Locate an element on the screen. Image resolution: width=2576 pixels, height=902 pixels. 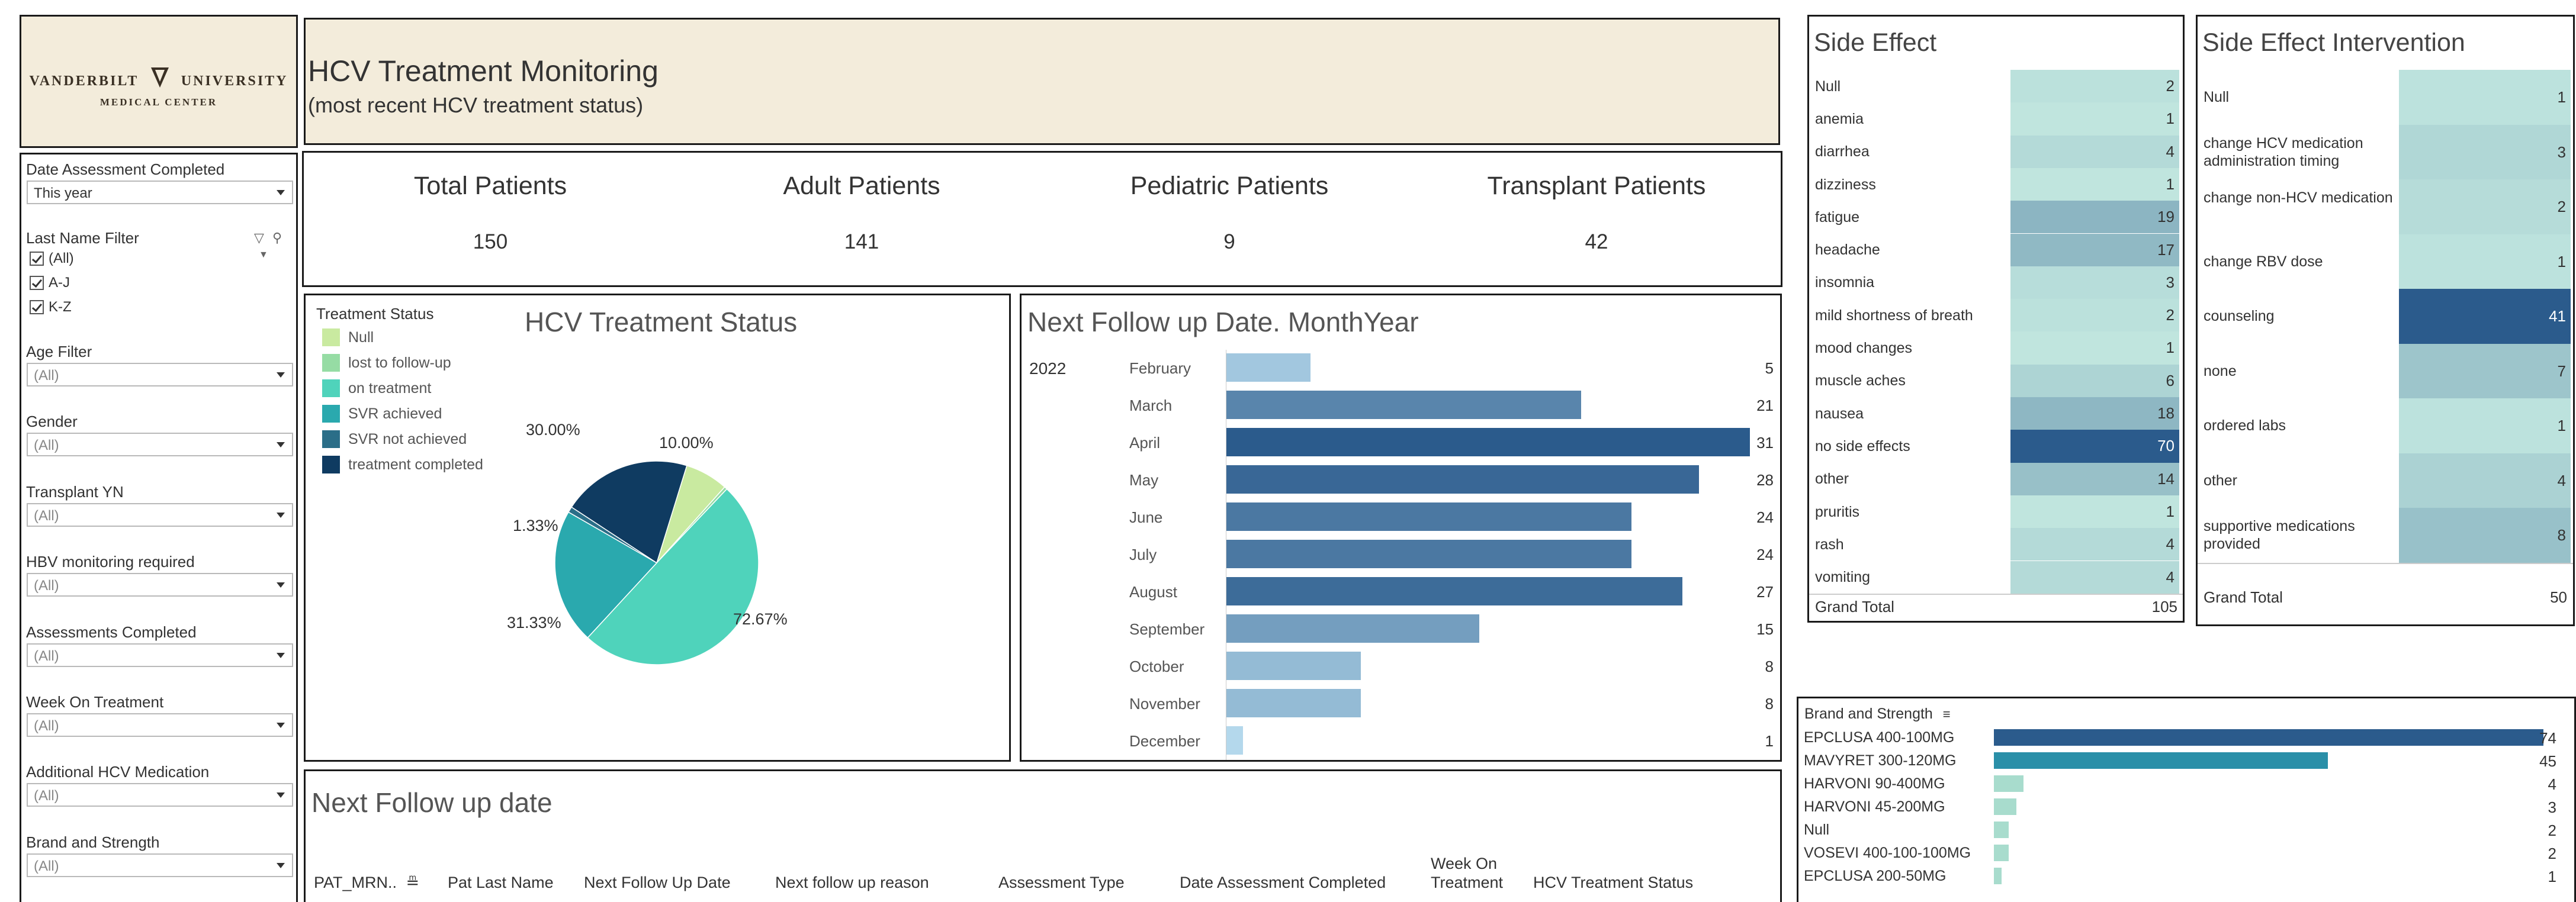
bar-category-label: April is located at coordinates (1145, 443).